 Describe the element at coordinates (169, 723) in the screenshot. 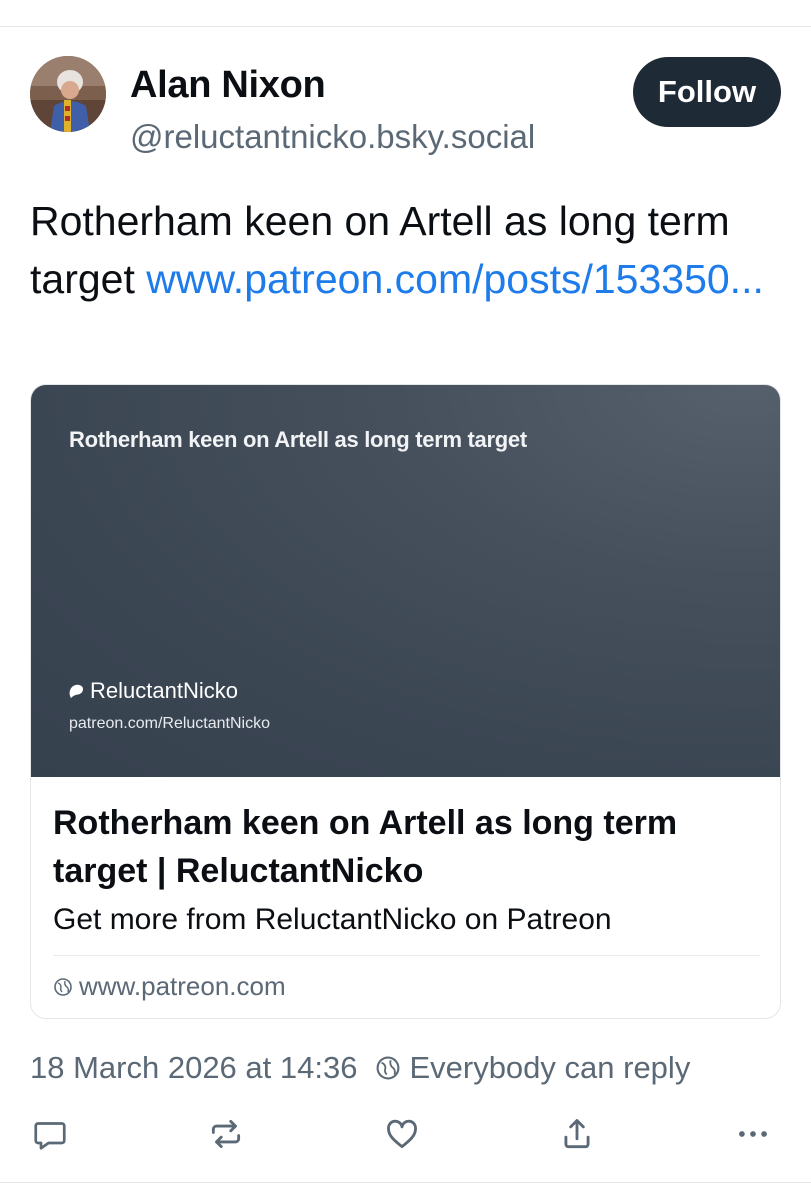

I see `thumbnail-brand-url: patreon.com/ReluctantNicko` at that location.